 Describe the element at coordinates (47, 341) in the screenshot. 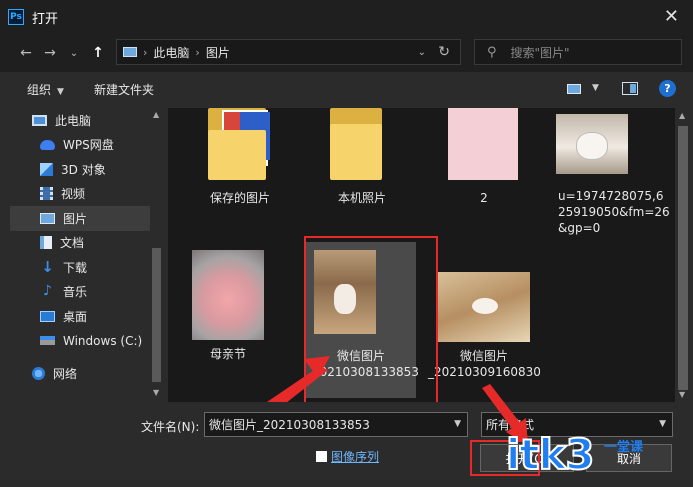

I see `drive-icon` at that location.